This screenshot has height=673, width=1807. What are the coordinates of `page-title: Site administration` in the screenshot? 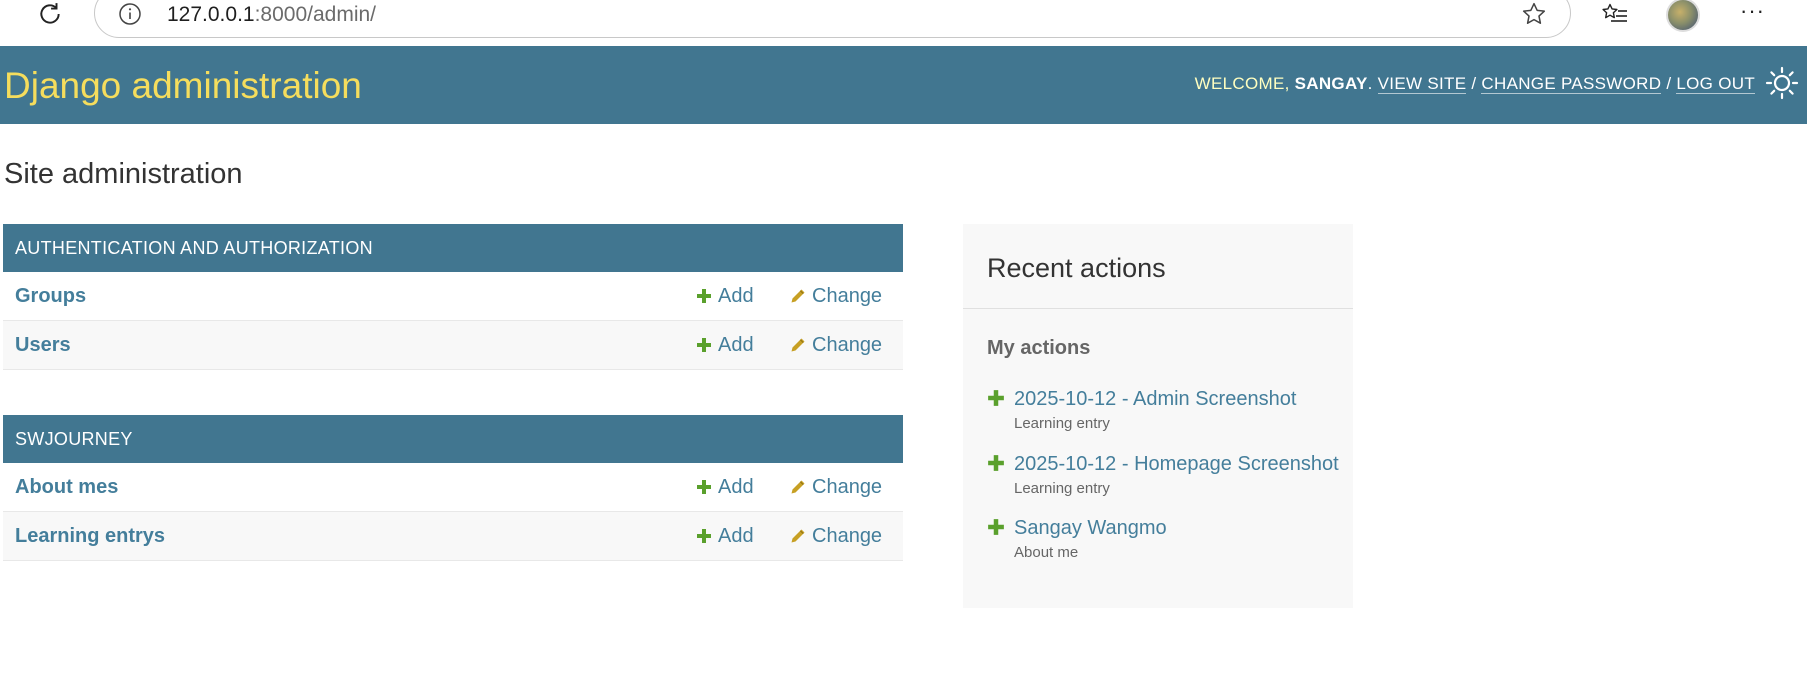 It's located at (123, 174).